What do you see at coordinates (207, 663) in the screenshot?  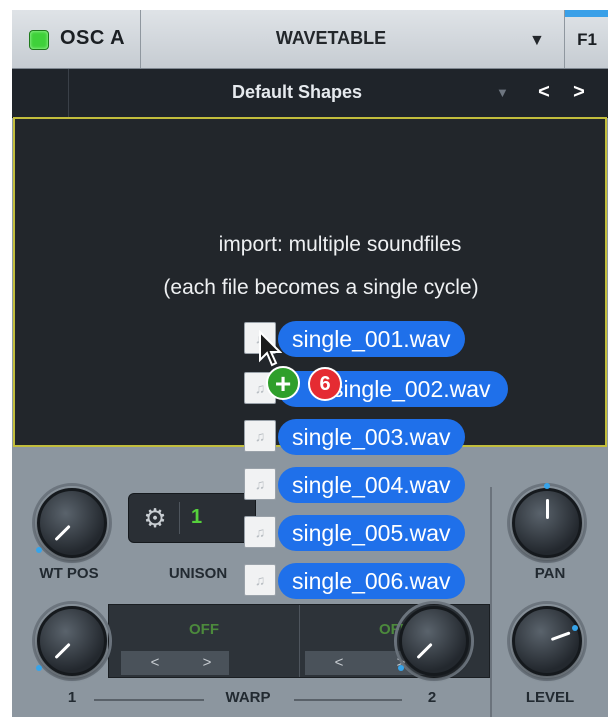 I see `warp-1-next-button: >` at bounding box center [207, 663].